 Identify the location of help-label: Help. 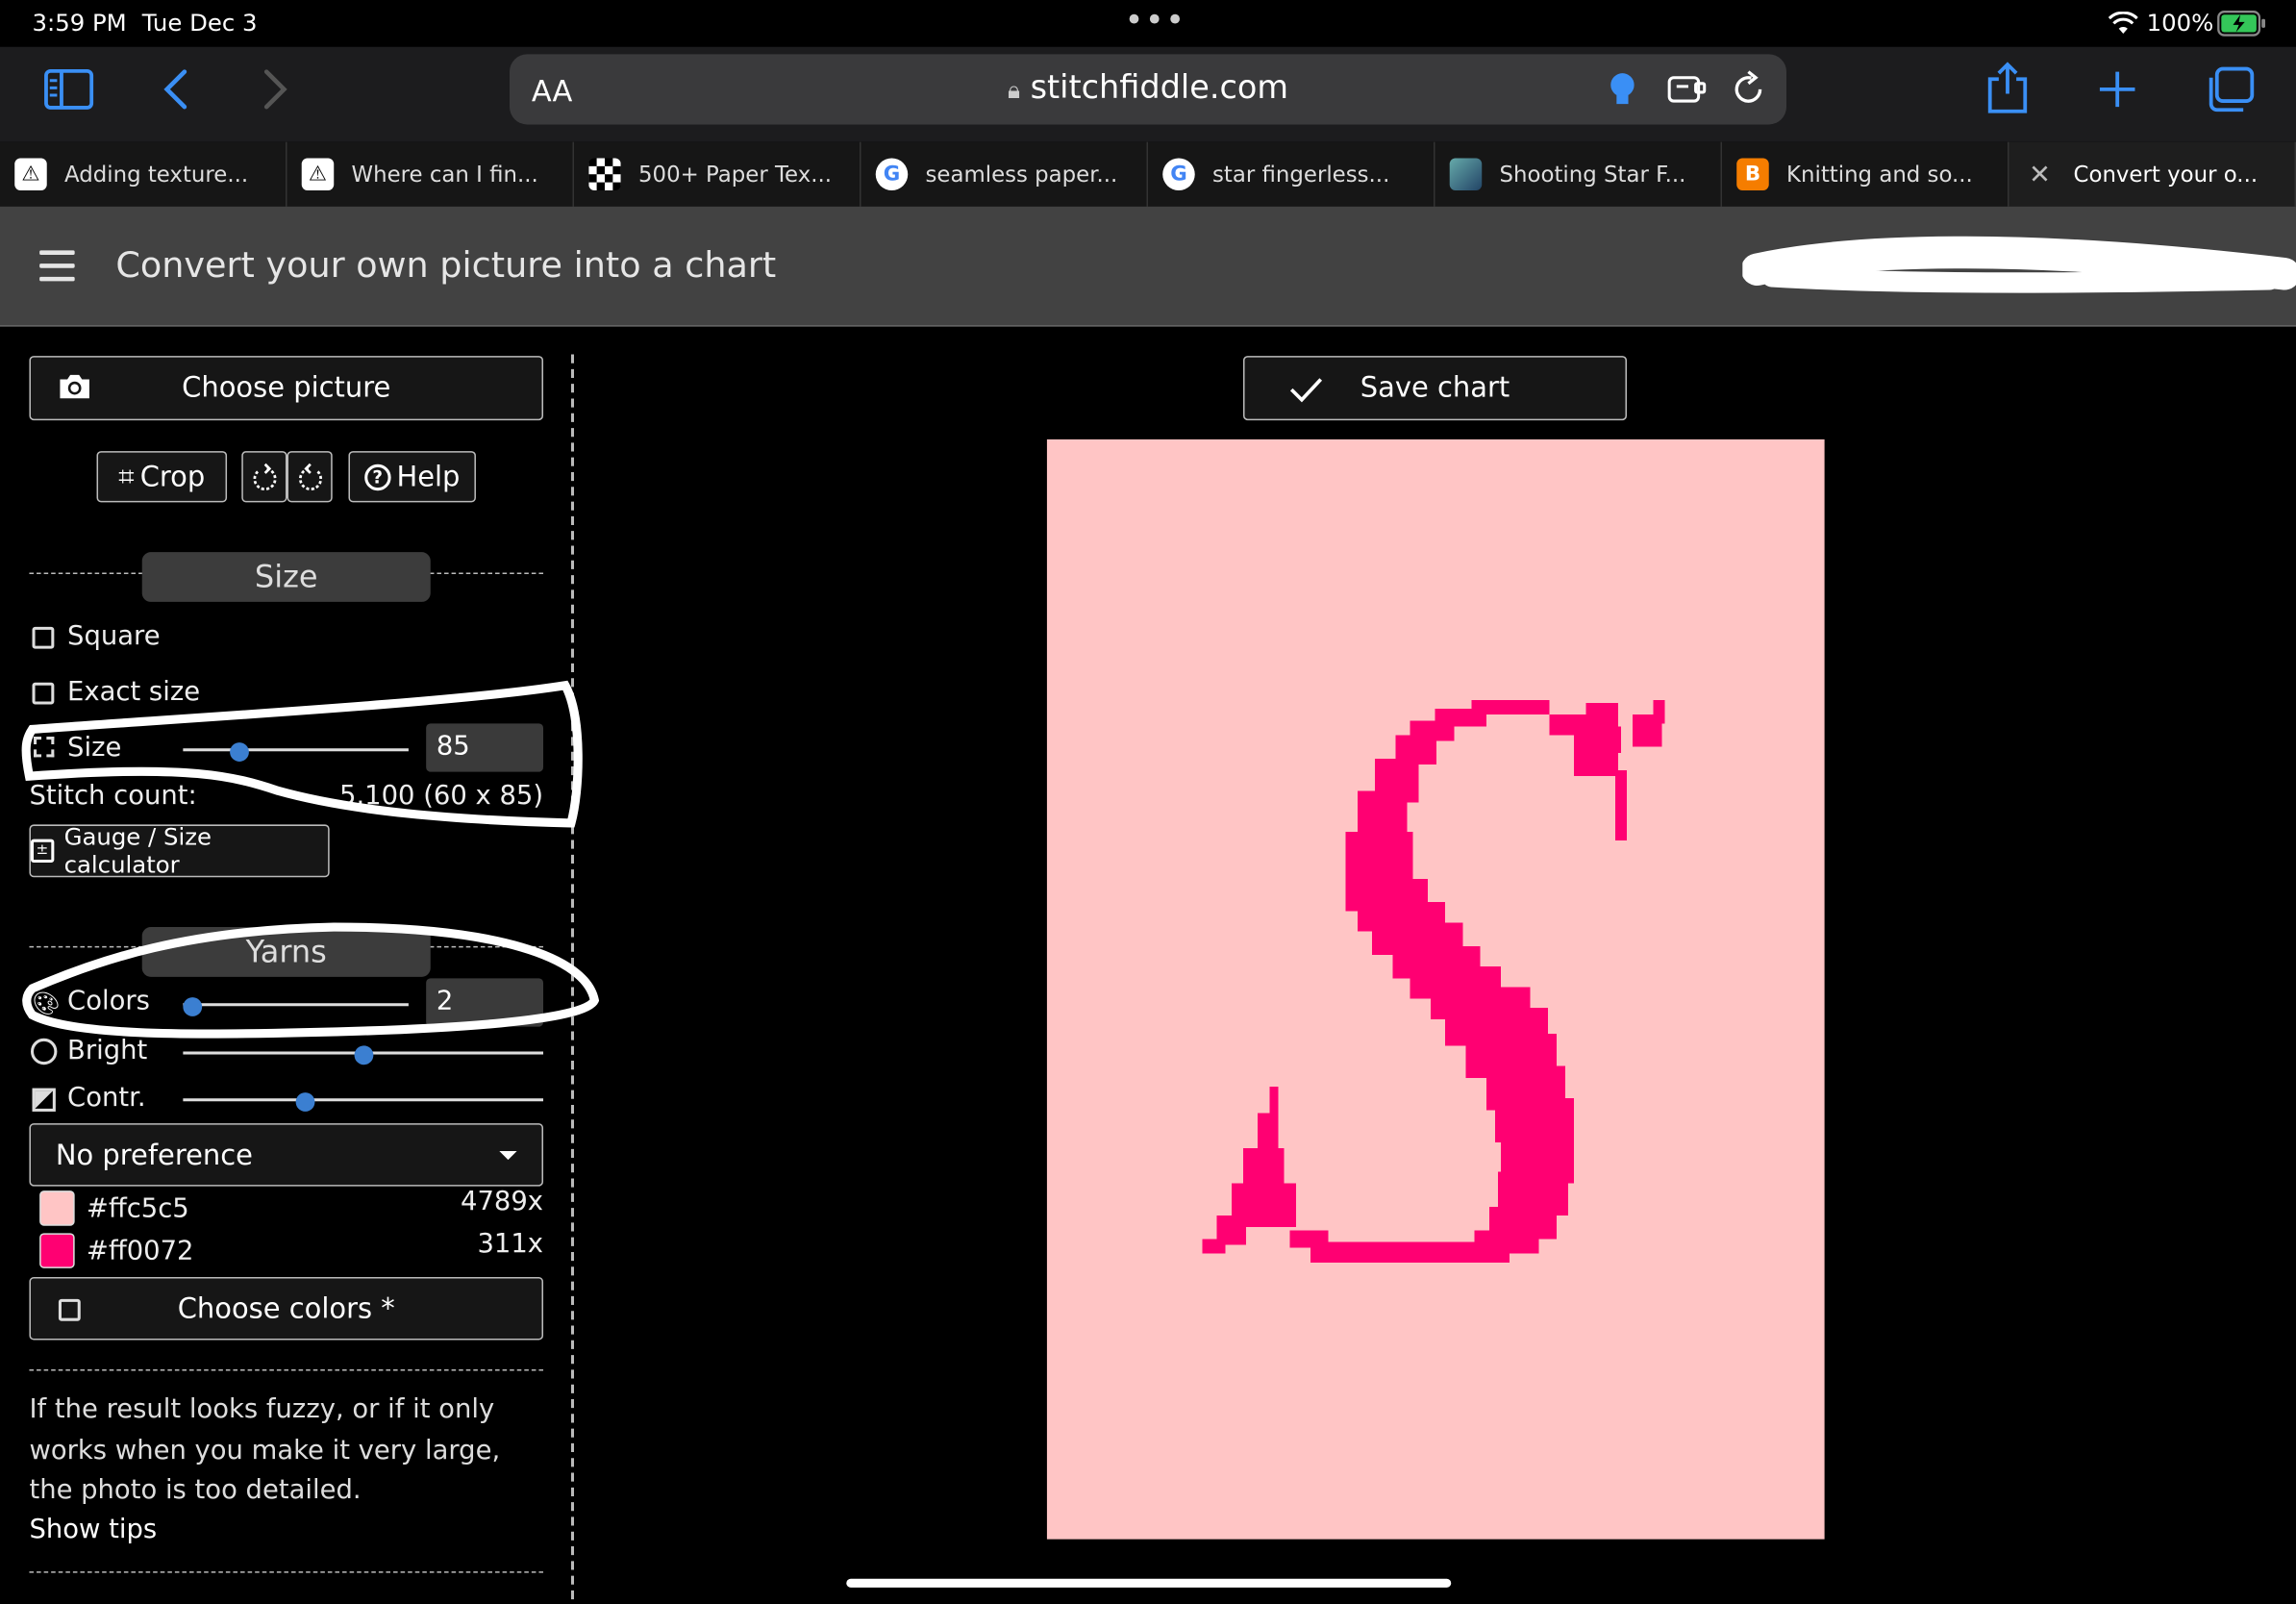
(428, 476).